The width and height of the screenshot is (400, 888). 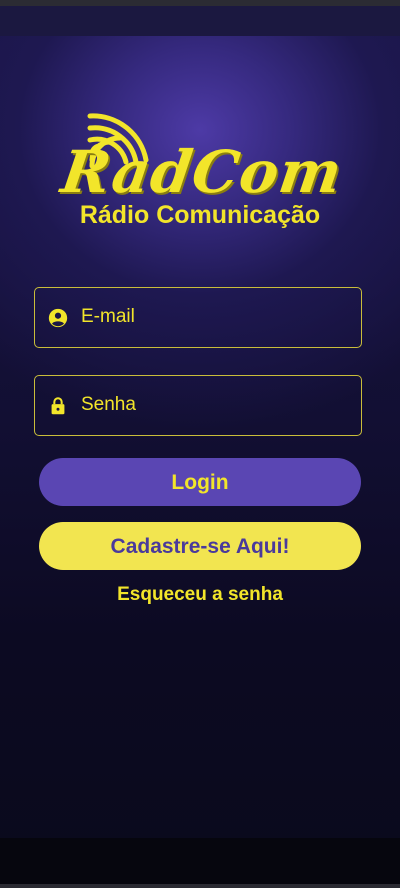 I want to click on email-field, so click(x=198, y=317).